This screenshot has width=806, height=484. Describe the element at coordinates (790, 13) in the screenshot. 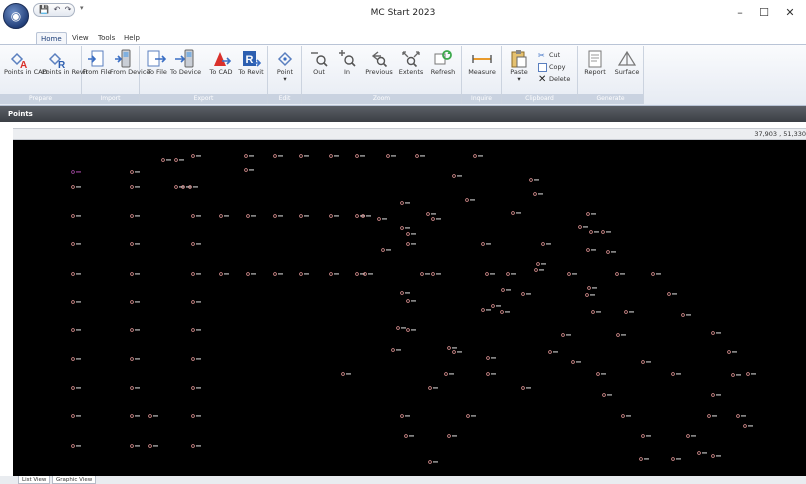

I see `close-button: ✕` at that location.